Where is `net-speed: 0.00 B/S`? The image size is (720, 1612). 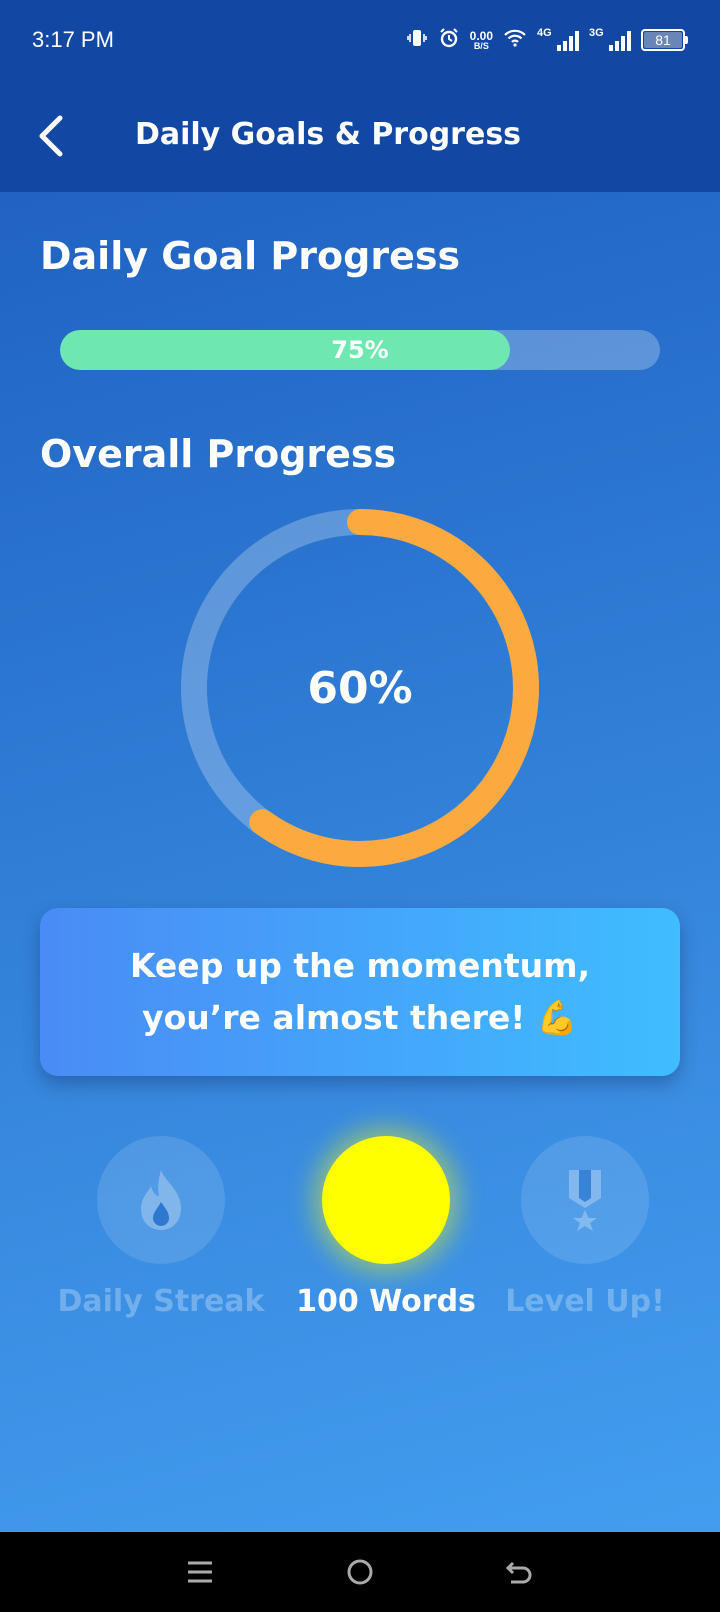
net-speed: 0.00 B/S is located at coordinates (481, 40).